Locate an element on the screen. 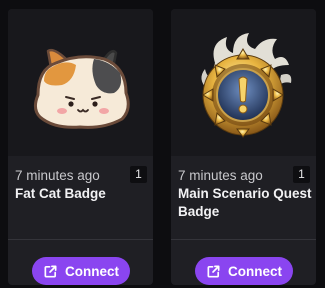 The width and height of the screenshot is (325, 288). main-scenario-quest-badge-icon is located at coordinates (246, 85).